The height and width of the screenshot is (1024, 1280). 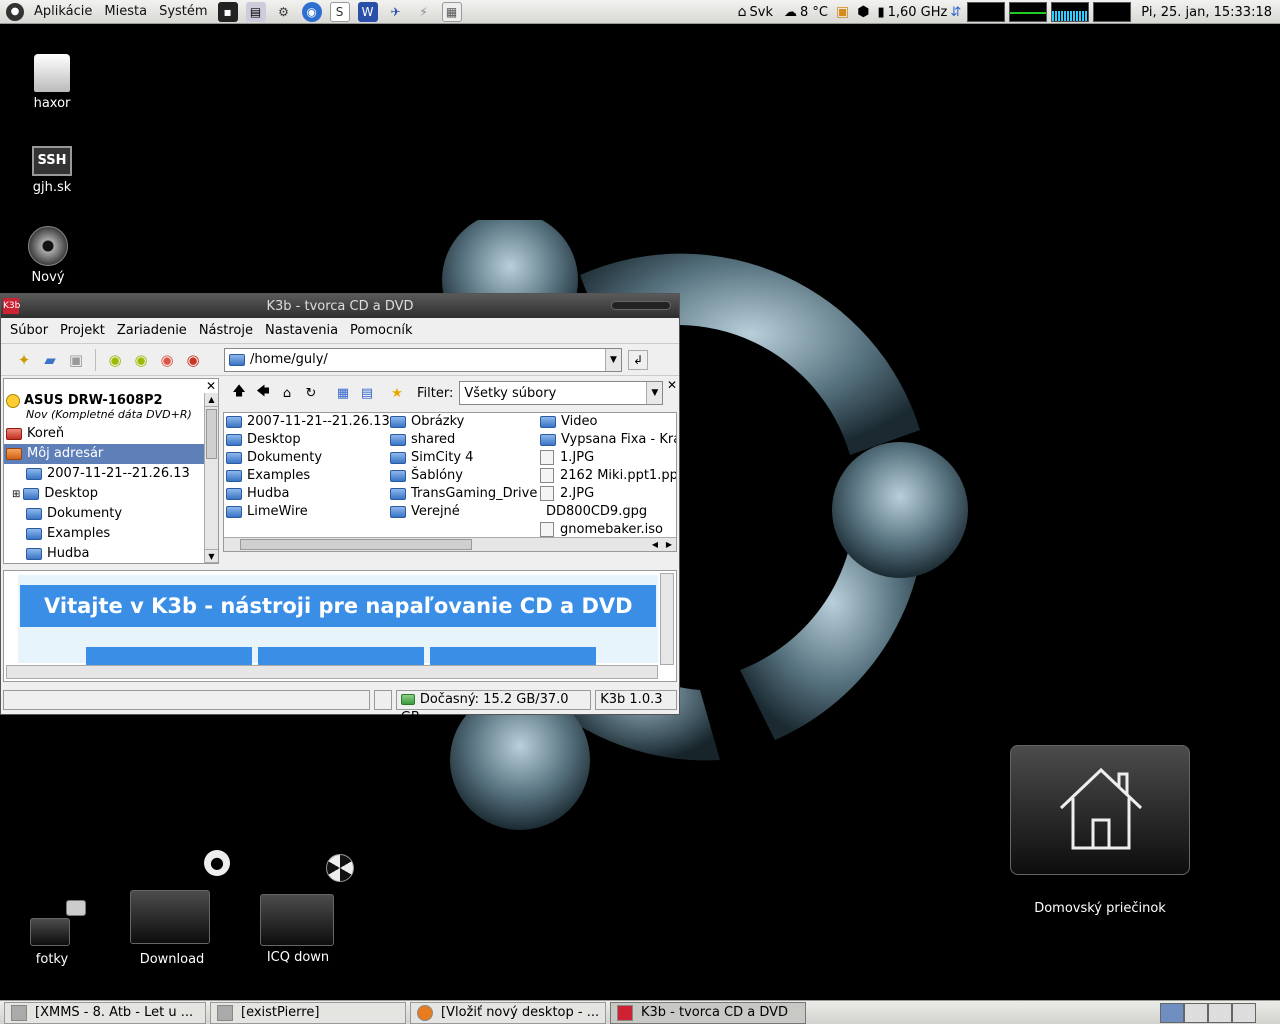 What do you see at coordinates (211, 556) in the screenshot?
I see `scroll-down-icon: ▼` at bounding box center [211, 556].